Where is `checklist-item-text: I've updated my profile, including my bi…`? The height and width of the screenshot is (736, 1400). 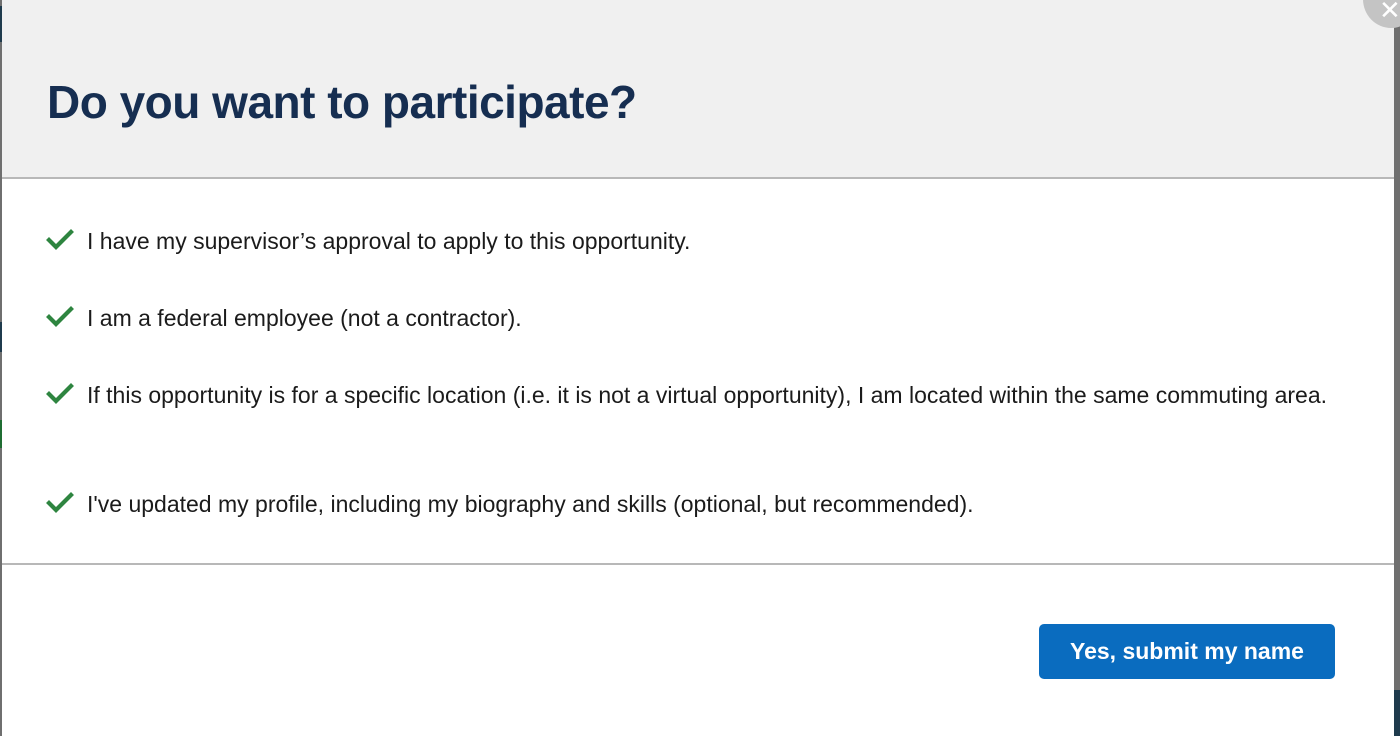 checklist-item-text: I've updated my profile, including my bi… is located at coordinates (530, 504).